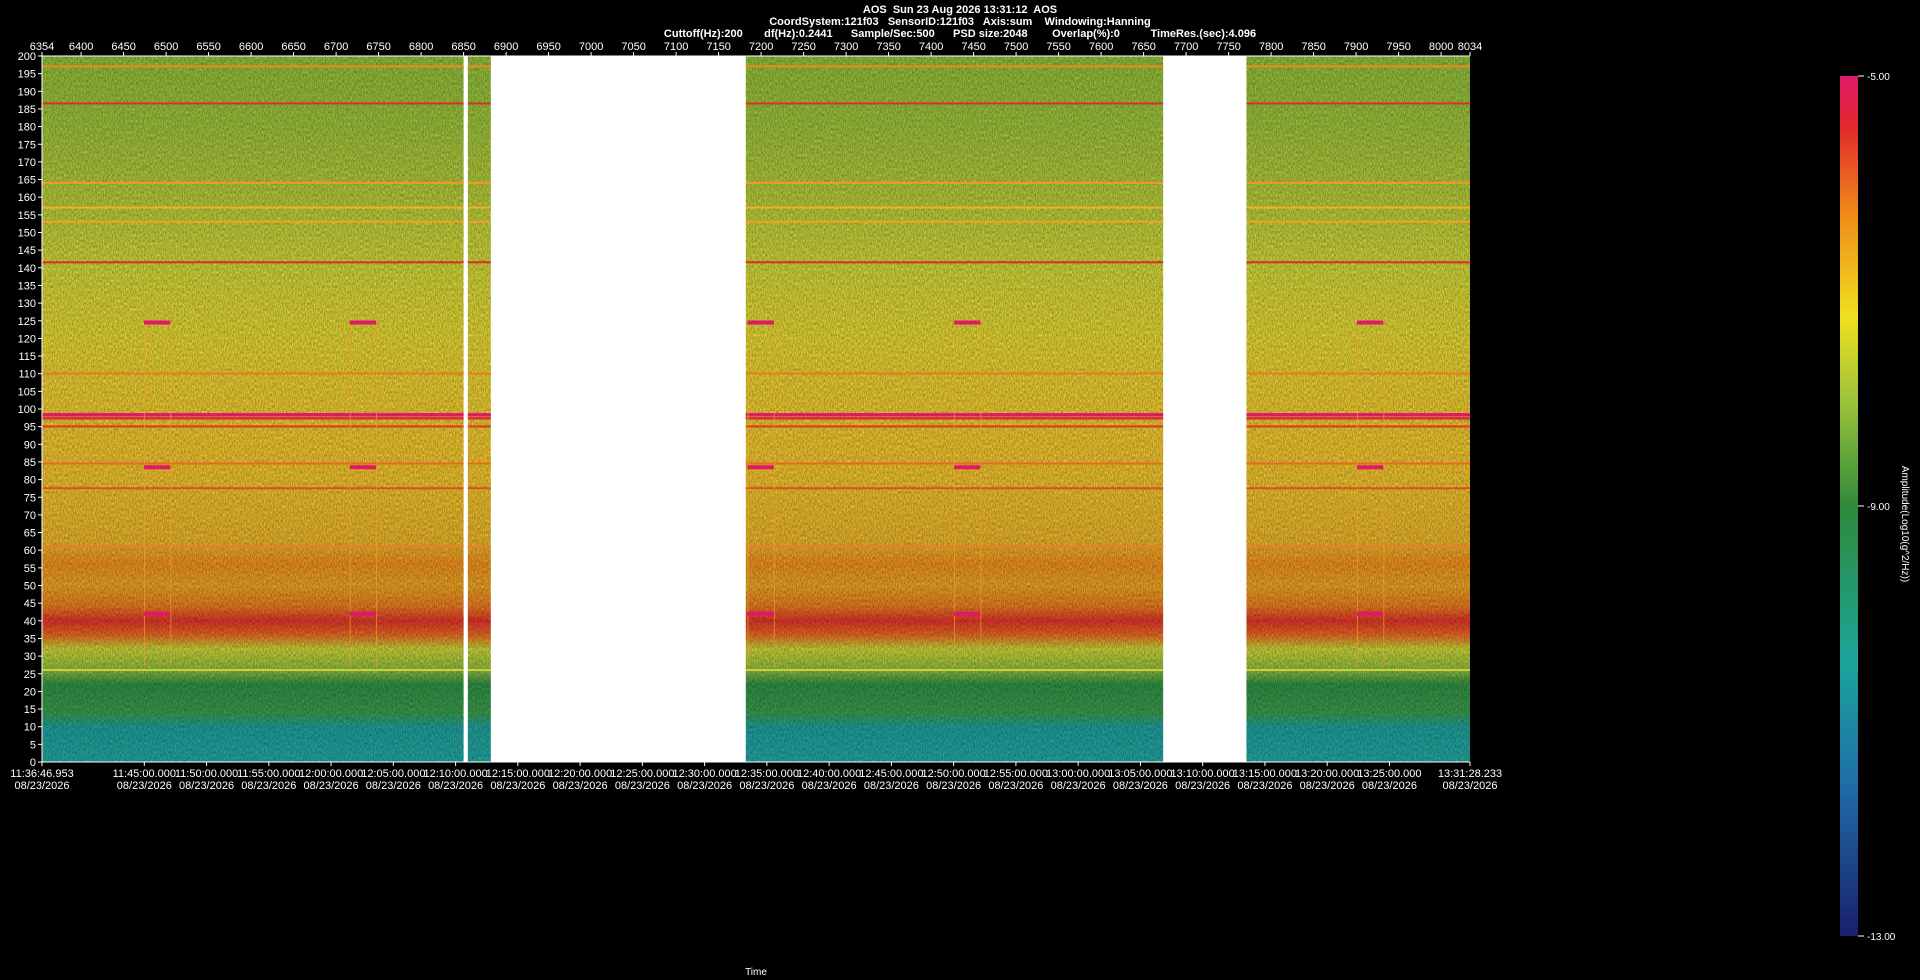  I want to click on index-tick-label: 7600, so click(1101, 47).